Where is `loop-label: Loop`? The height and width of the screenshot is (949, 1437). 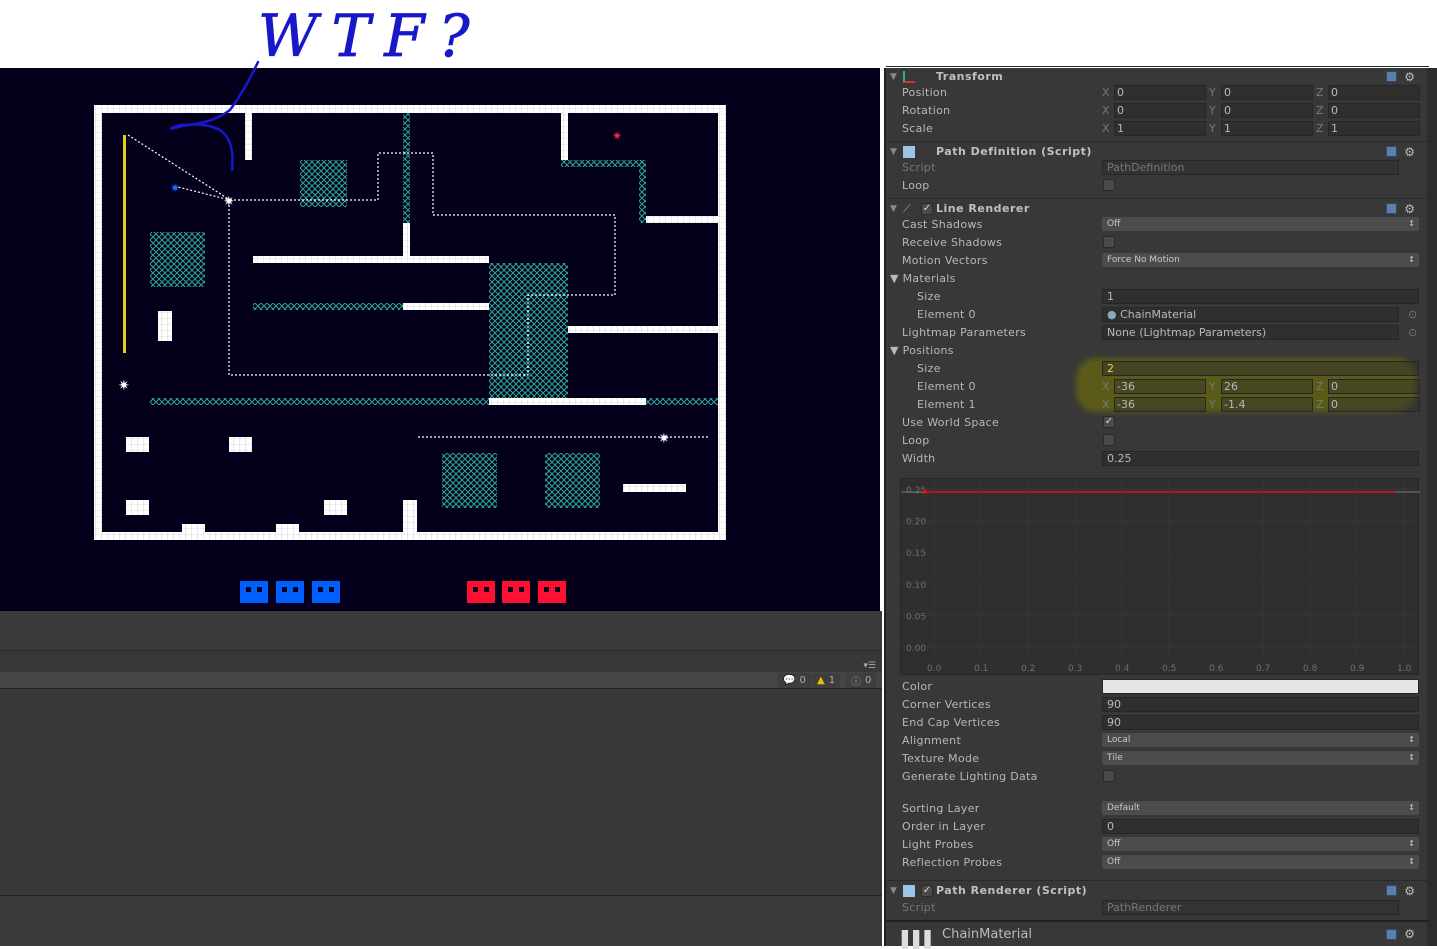 loop-label: Loop is located at coordinates (916, 440).